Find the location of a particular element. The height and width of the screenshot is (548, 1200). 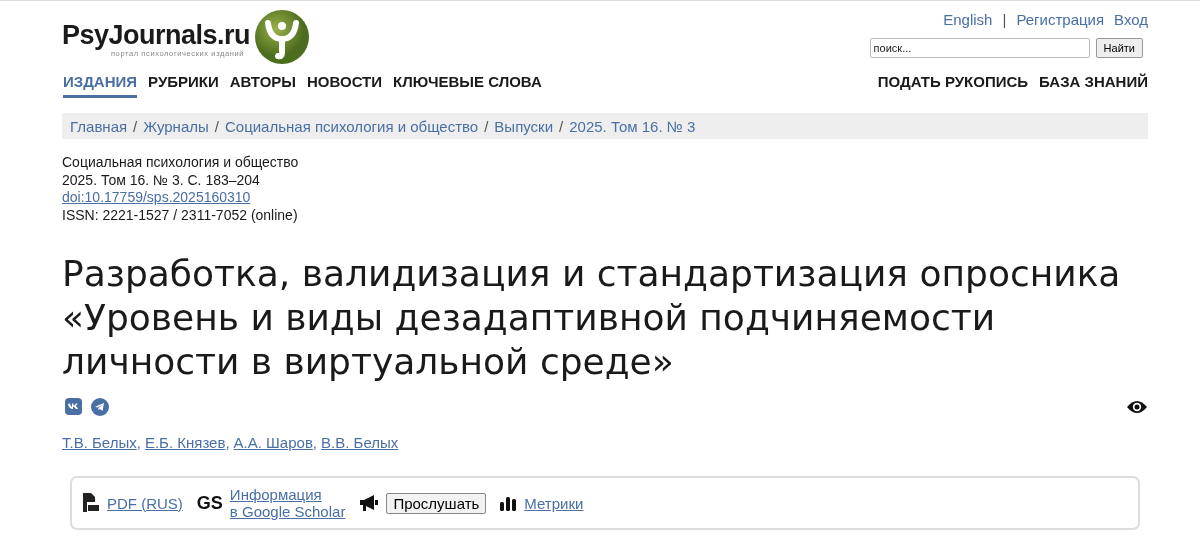

eye-icon is located at coordinates (1137, 407).